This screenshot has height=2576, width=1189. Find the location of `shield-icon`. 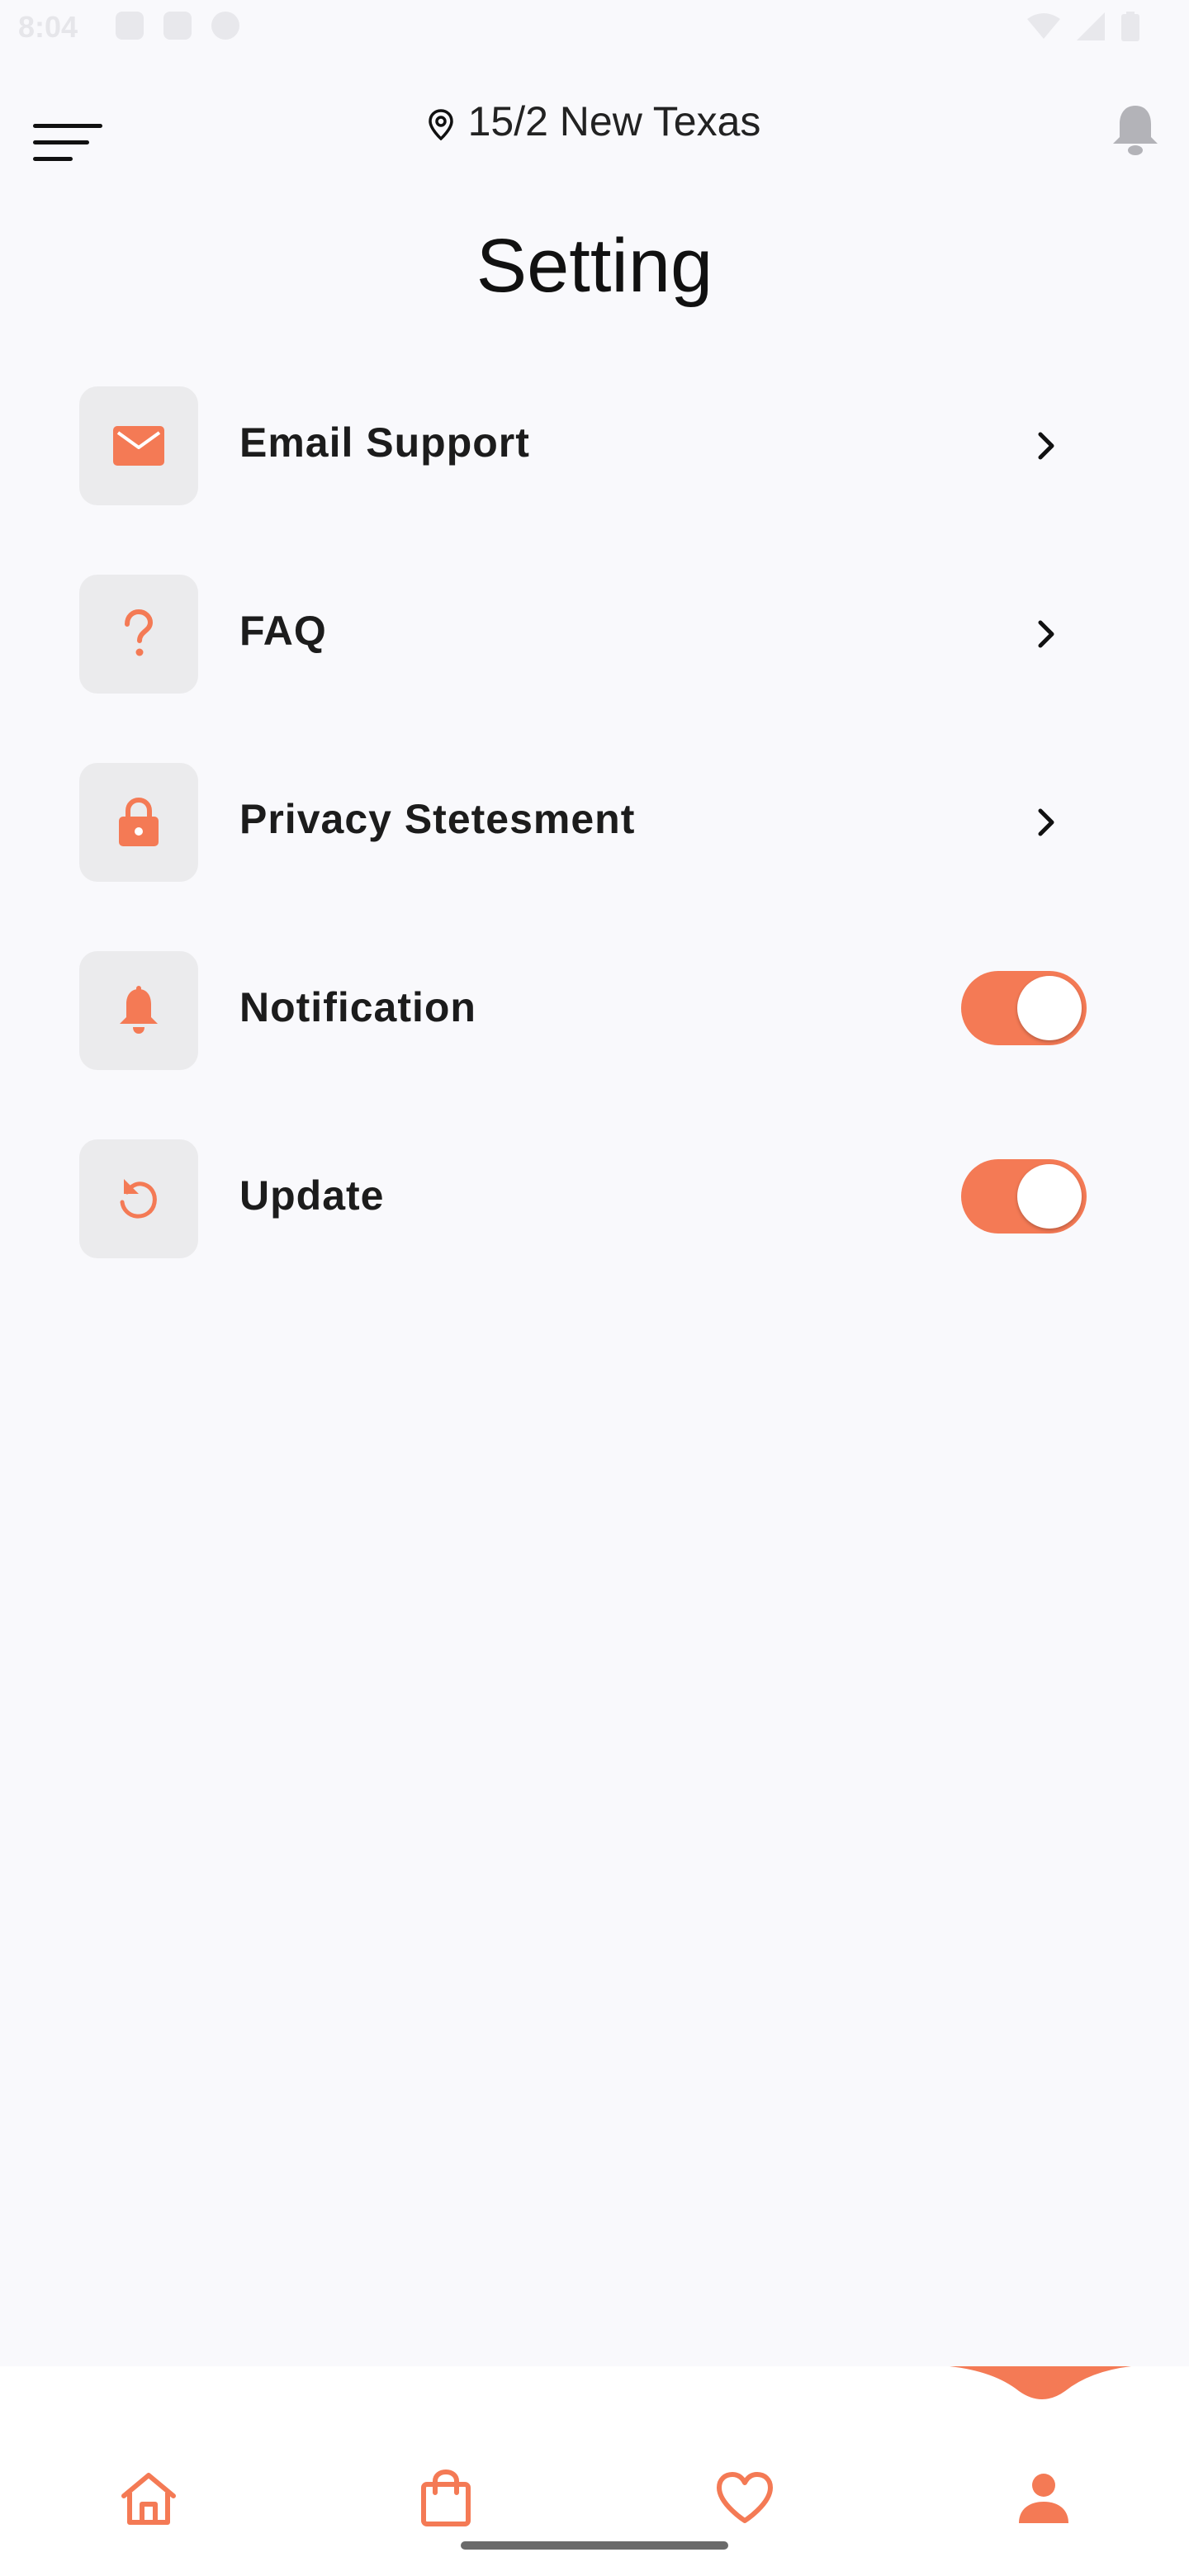

shield-icon is located at coordinates (130, 26).